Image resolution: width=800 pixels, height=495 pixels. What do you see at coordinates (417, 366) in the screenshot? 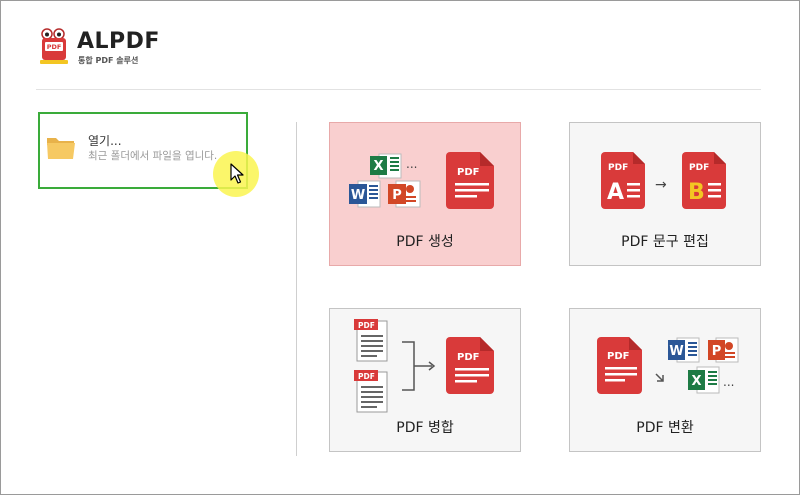
I see `merge-bracket-icon` at bounding box center [417, 366].